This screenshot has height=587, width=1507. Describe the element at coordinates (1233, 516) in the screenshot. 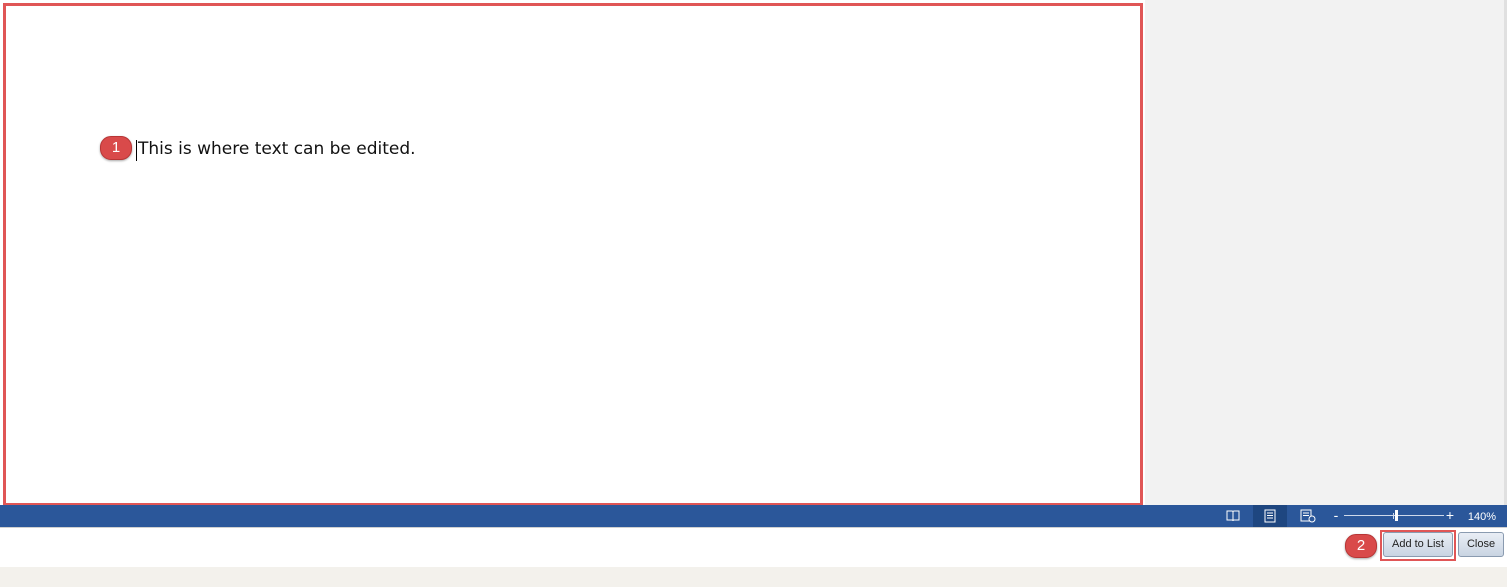

I see `read-mode-icon` at that location.